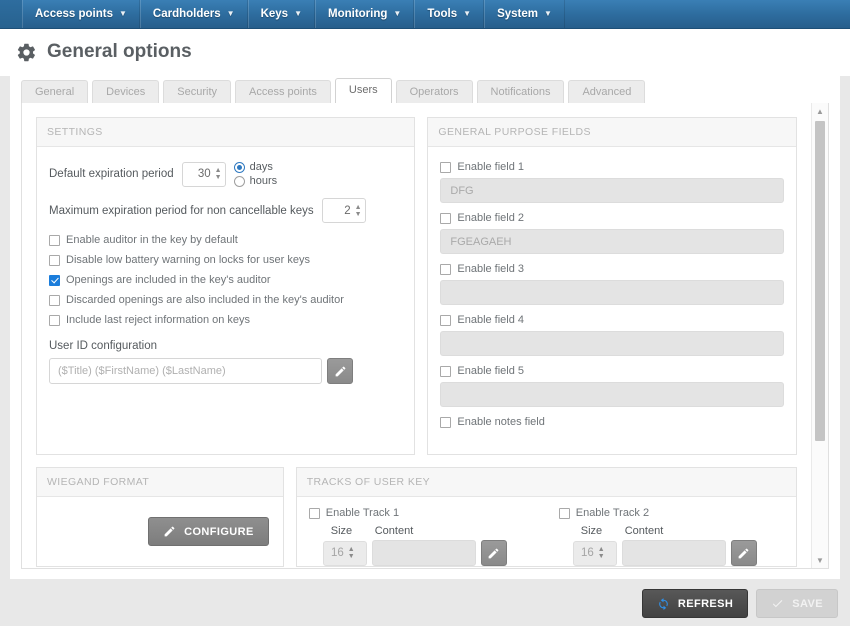  I want to click on tab-general: General, so click(55, 91).